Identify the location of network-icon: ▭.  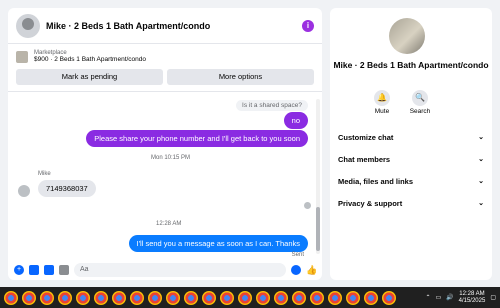
(438, 297).